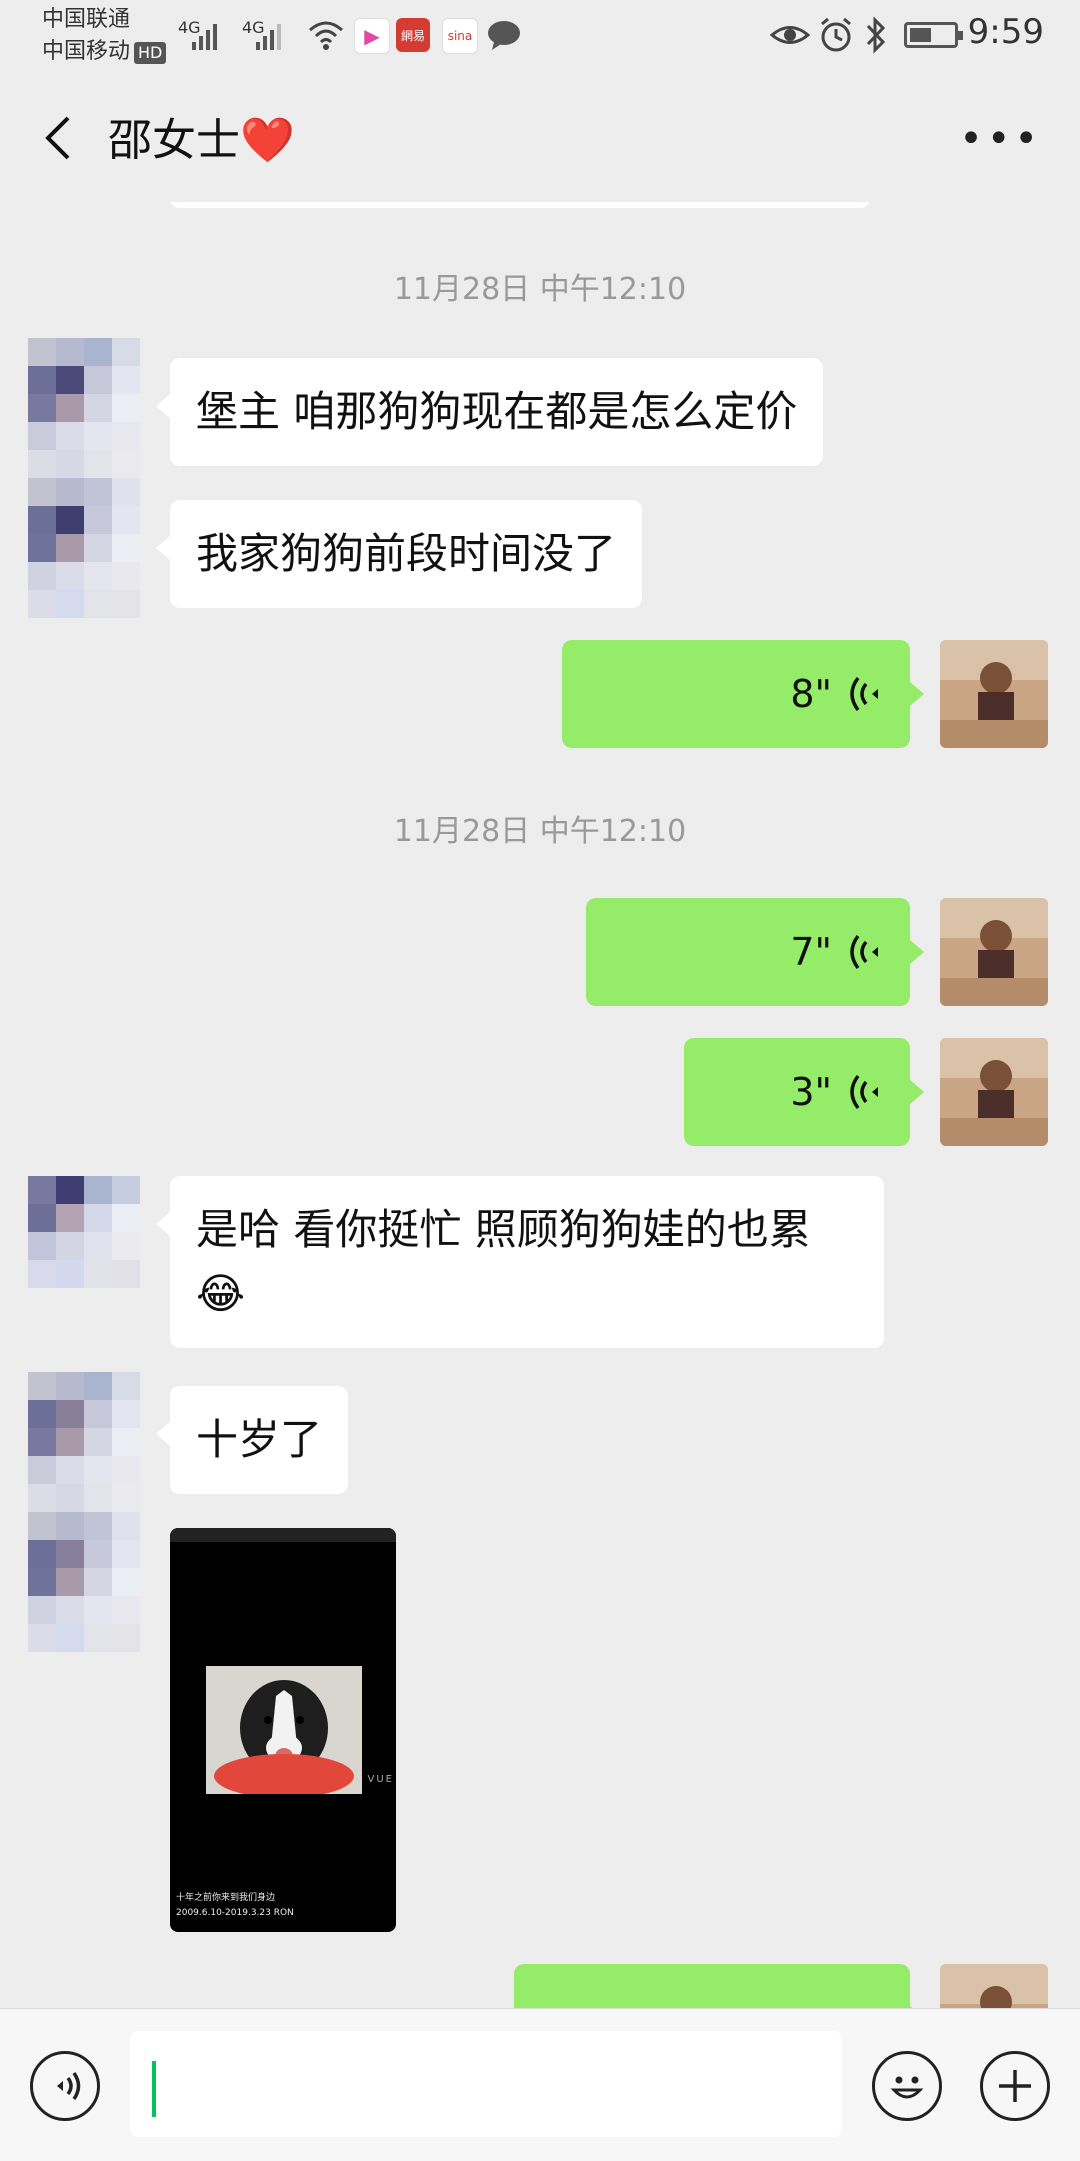 Image resolution: width=1080 pixels, height=2161 pixels. I want to click on incoming-message-bubble: 堡主 咱那狗狗现在都是怎么定价, so click(489, 412).